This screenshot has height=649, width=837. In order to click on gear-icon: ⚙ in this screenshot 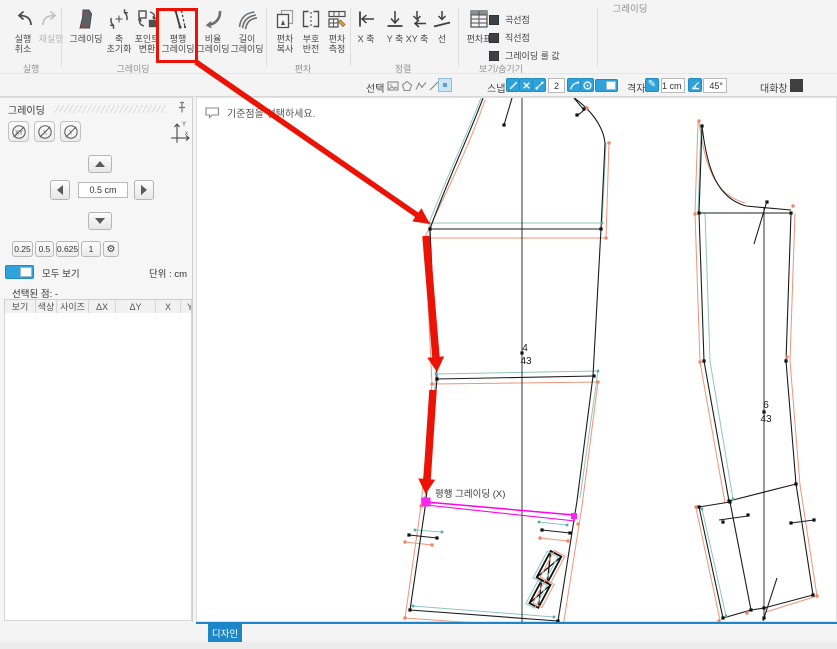, I will do `click(111, 249)`.